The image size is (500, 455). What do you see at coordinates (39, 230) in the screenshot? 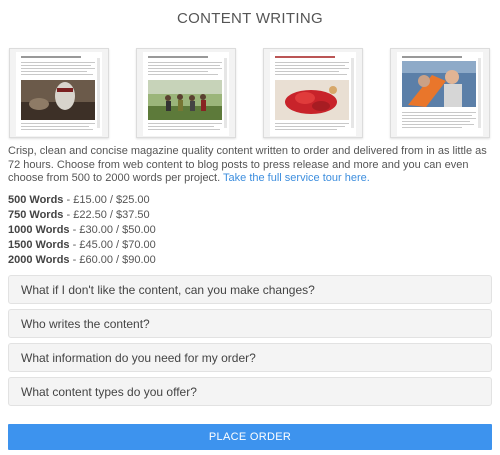
I see `word-count: 1000 Words` at bounding box center [39, 230].